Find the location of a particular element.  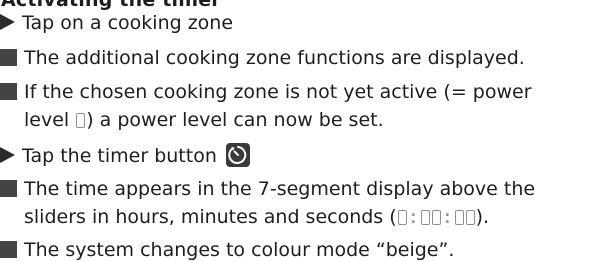

result-text: ) a power level can now be set. is located at coordinates (235, 120).